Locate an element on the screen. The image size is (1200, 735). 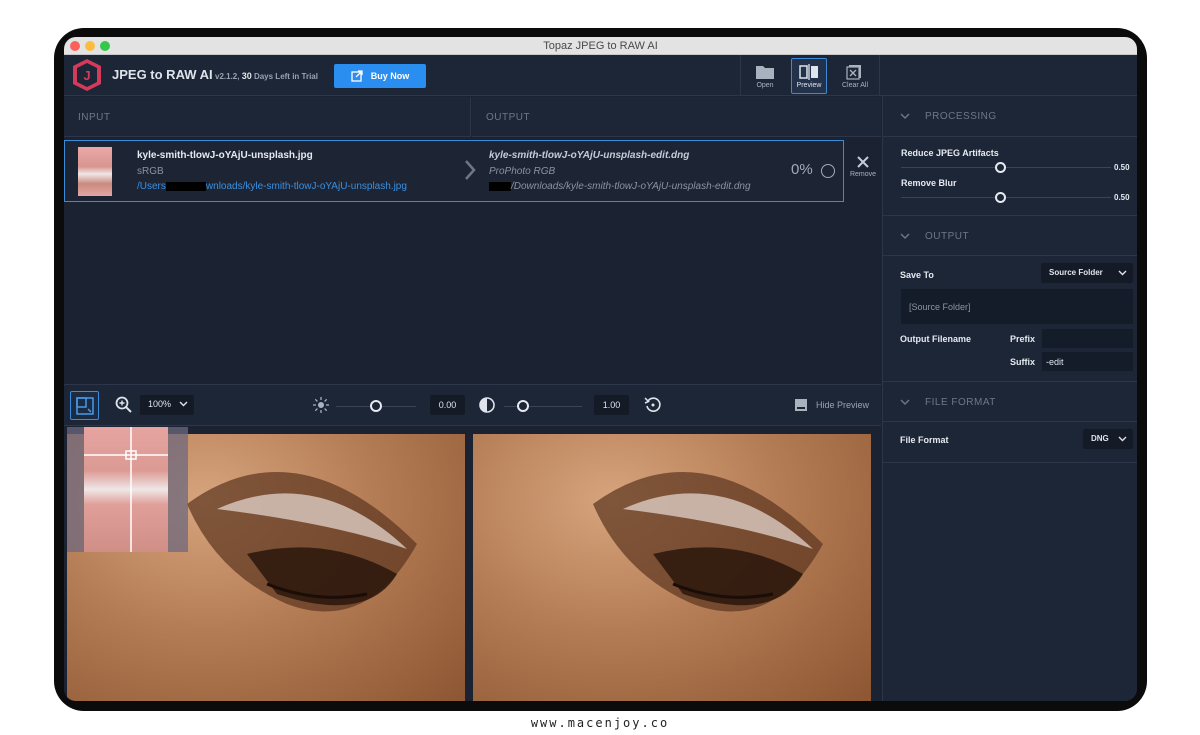
navigator-toggle-button is located at coordinates (84, 405).